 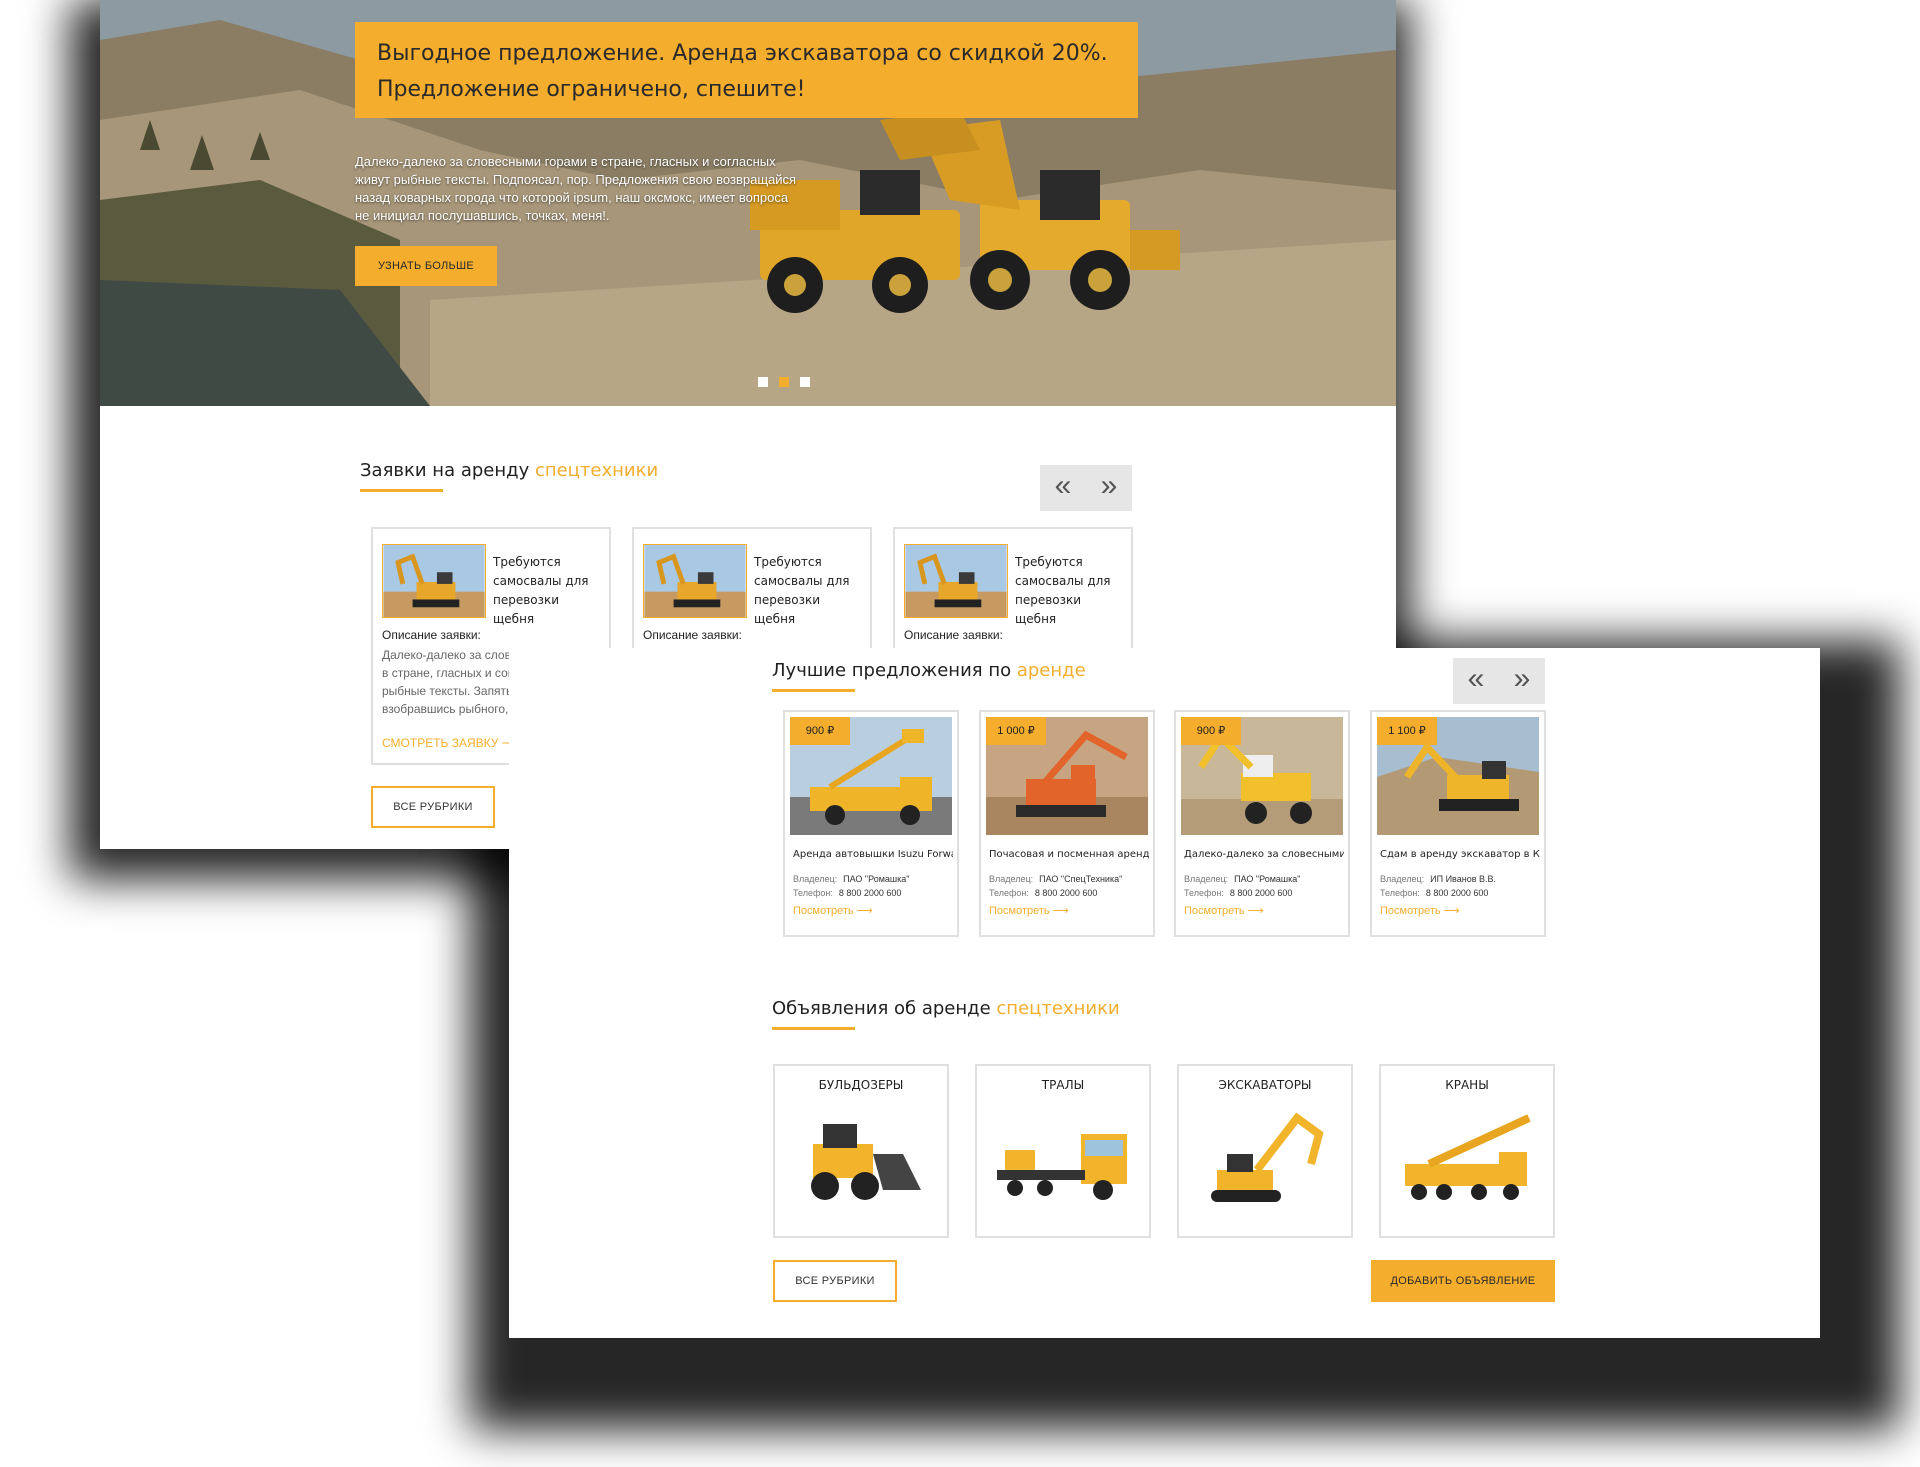 I want to click on offers-slider-arrows: « », so click(x=1499, y=681).